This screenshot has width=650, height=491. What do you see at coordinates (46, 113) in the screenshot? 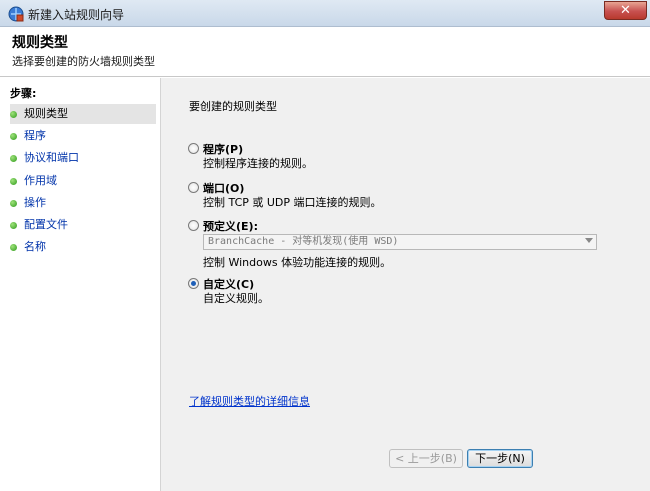
I see `step-label: 规则类型` at bounding box center [46, 113].